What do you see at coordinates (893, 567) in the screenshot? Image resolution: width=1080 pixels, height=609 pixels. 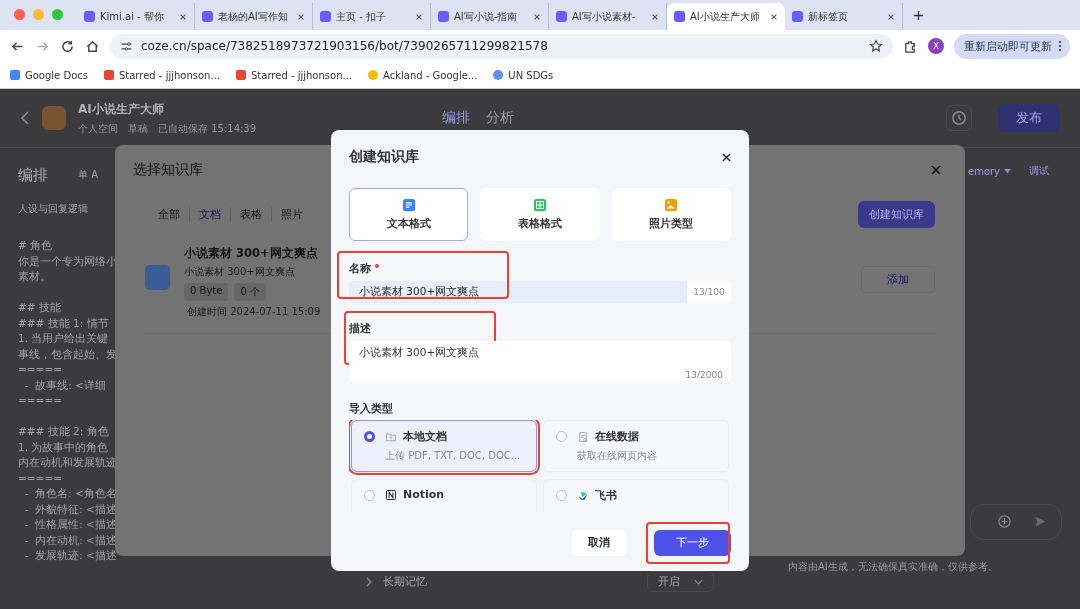 I see `disclaimer-text: 内容由AI生成，无法确保真实准确，仅供参考。` at bounding box center [893, 567].